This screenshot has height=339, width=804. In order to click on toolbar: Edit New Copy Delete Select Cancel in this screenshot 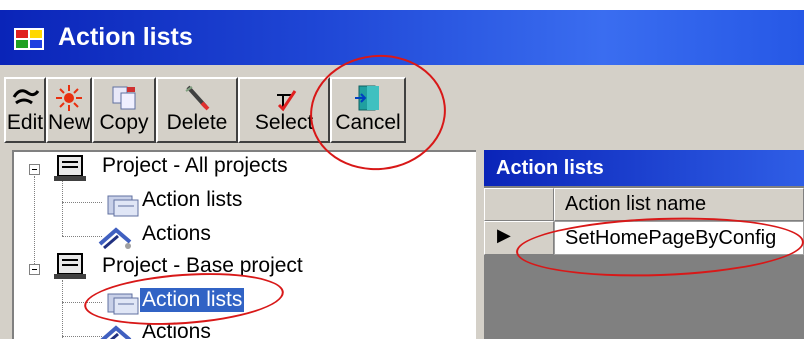, I will do `click(205, 110)`.